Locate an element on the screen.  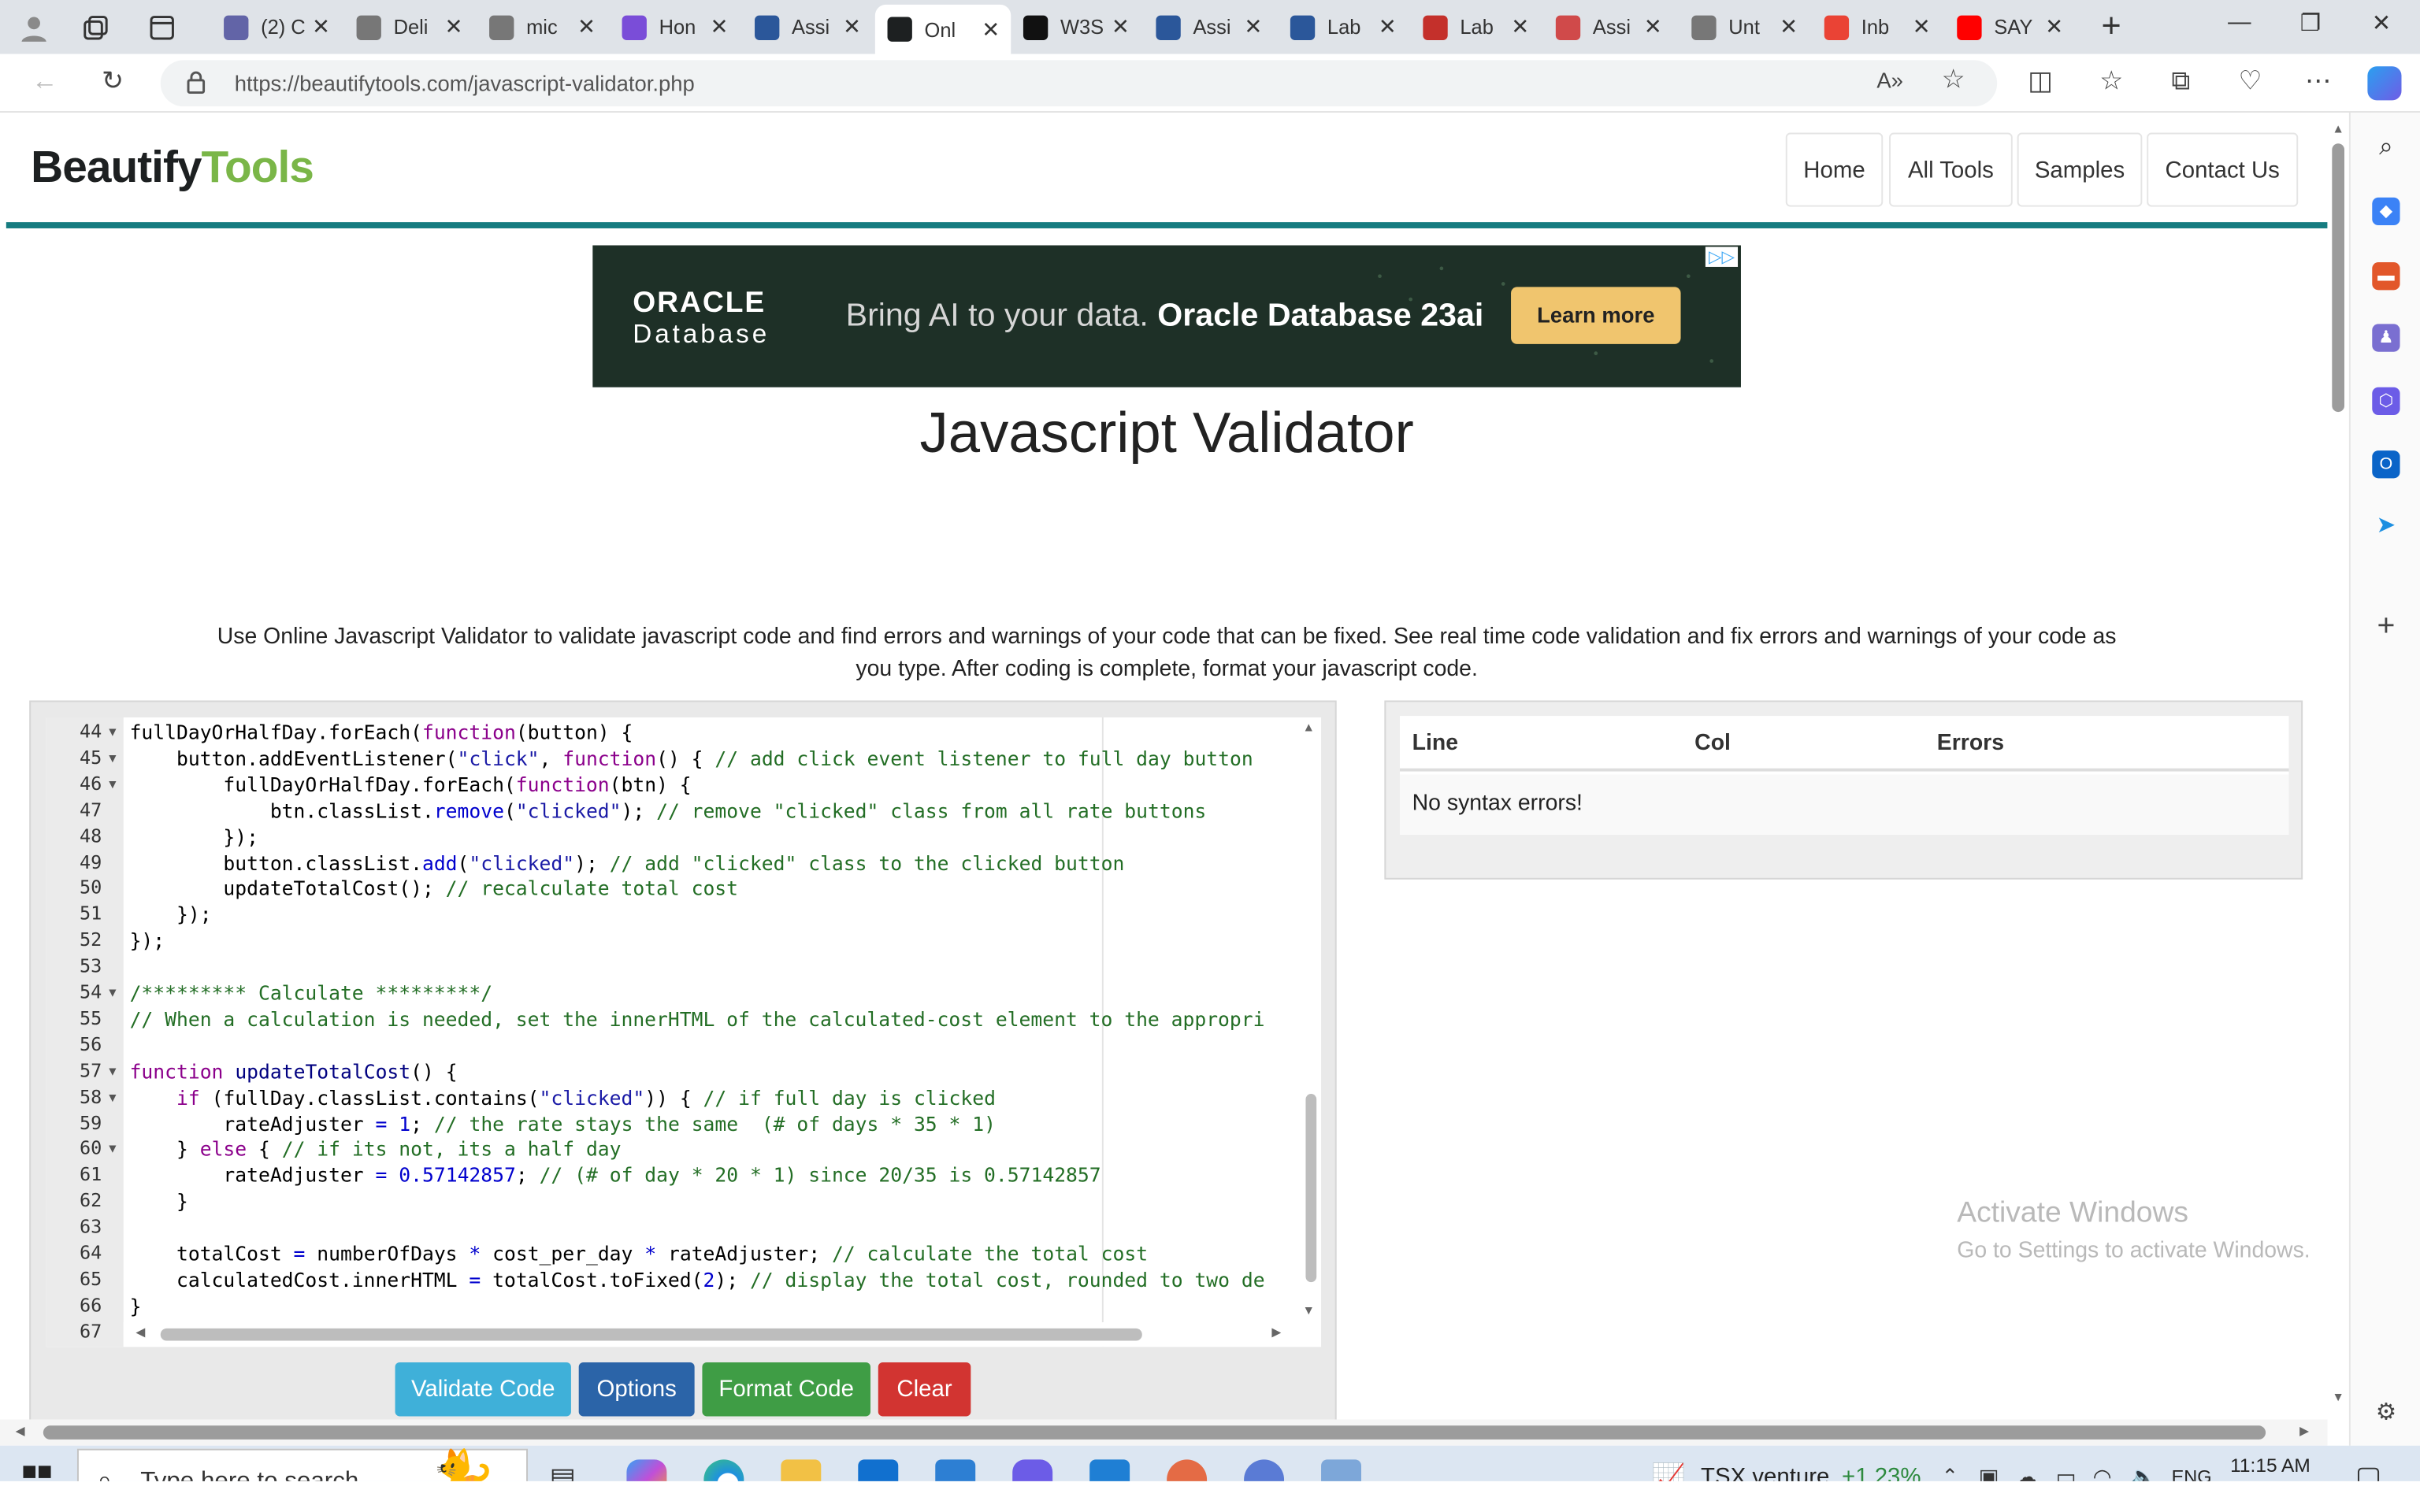
page-scroll-left-icon: ◀ is located at coordinates (20, 1431).